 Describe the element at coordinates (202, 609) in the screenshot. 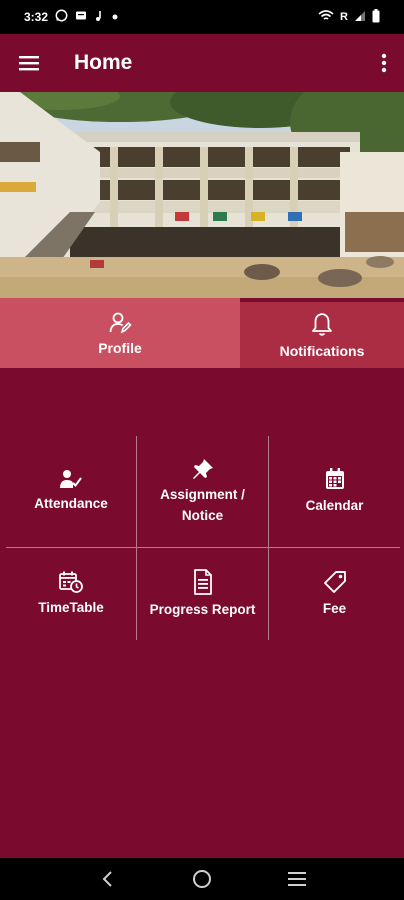

I see `progress-report-label: Progress Report` at that location.